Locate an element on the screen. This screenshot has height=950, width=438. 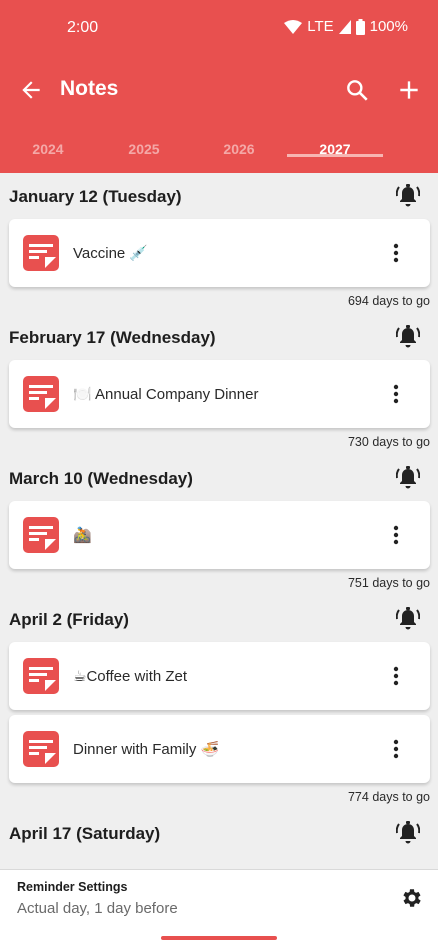
battery-percent: 100% is located at coordinates (388, 26).